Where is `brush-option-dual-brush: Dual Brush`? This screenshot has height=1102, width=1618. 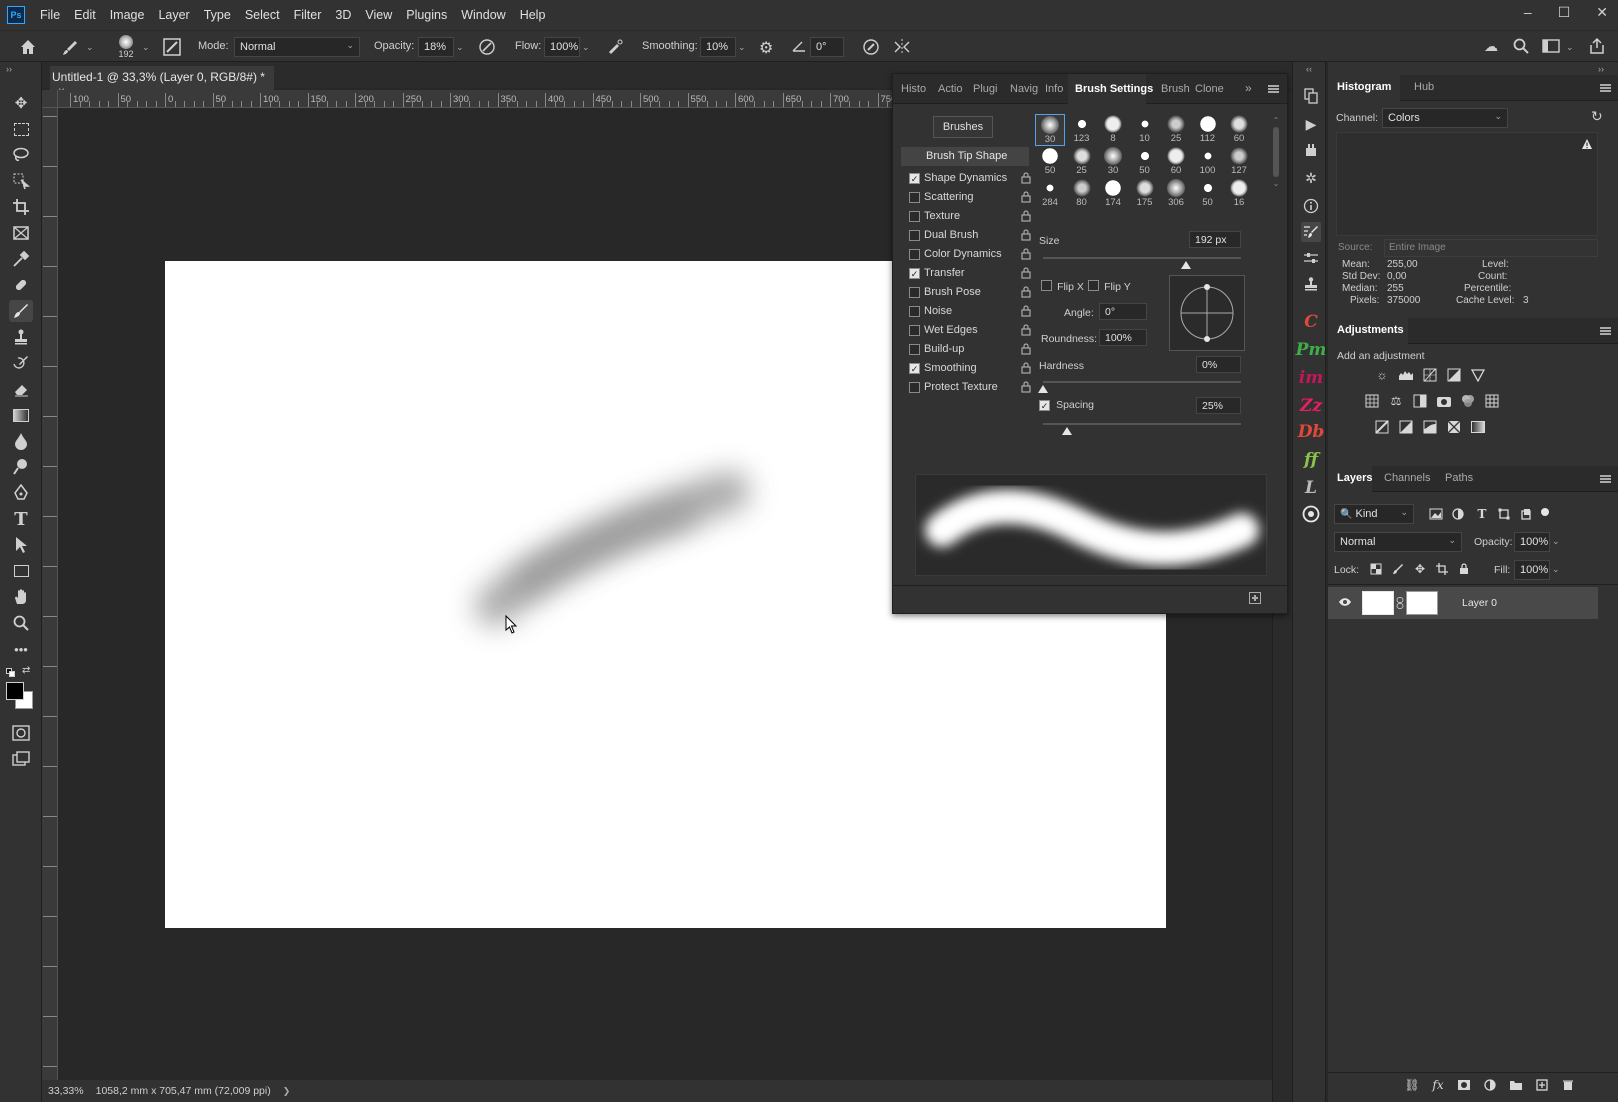
brush-option-dual-brush: Dual Brush is located at coordinates (971, 236).